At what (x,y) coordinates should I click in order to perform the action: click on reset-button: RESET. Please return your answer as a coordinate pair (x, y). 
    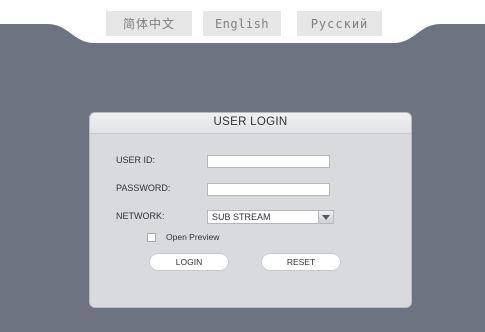
    Looking at the image, I should click on (301, 262).